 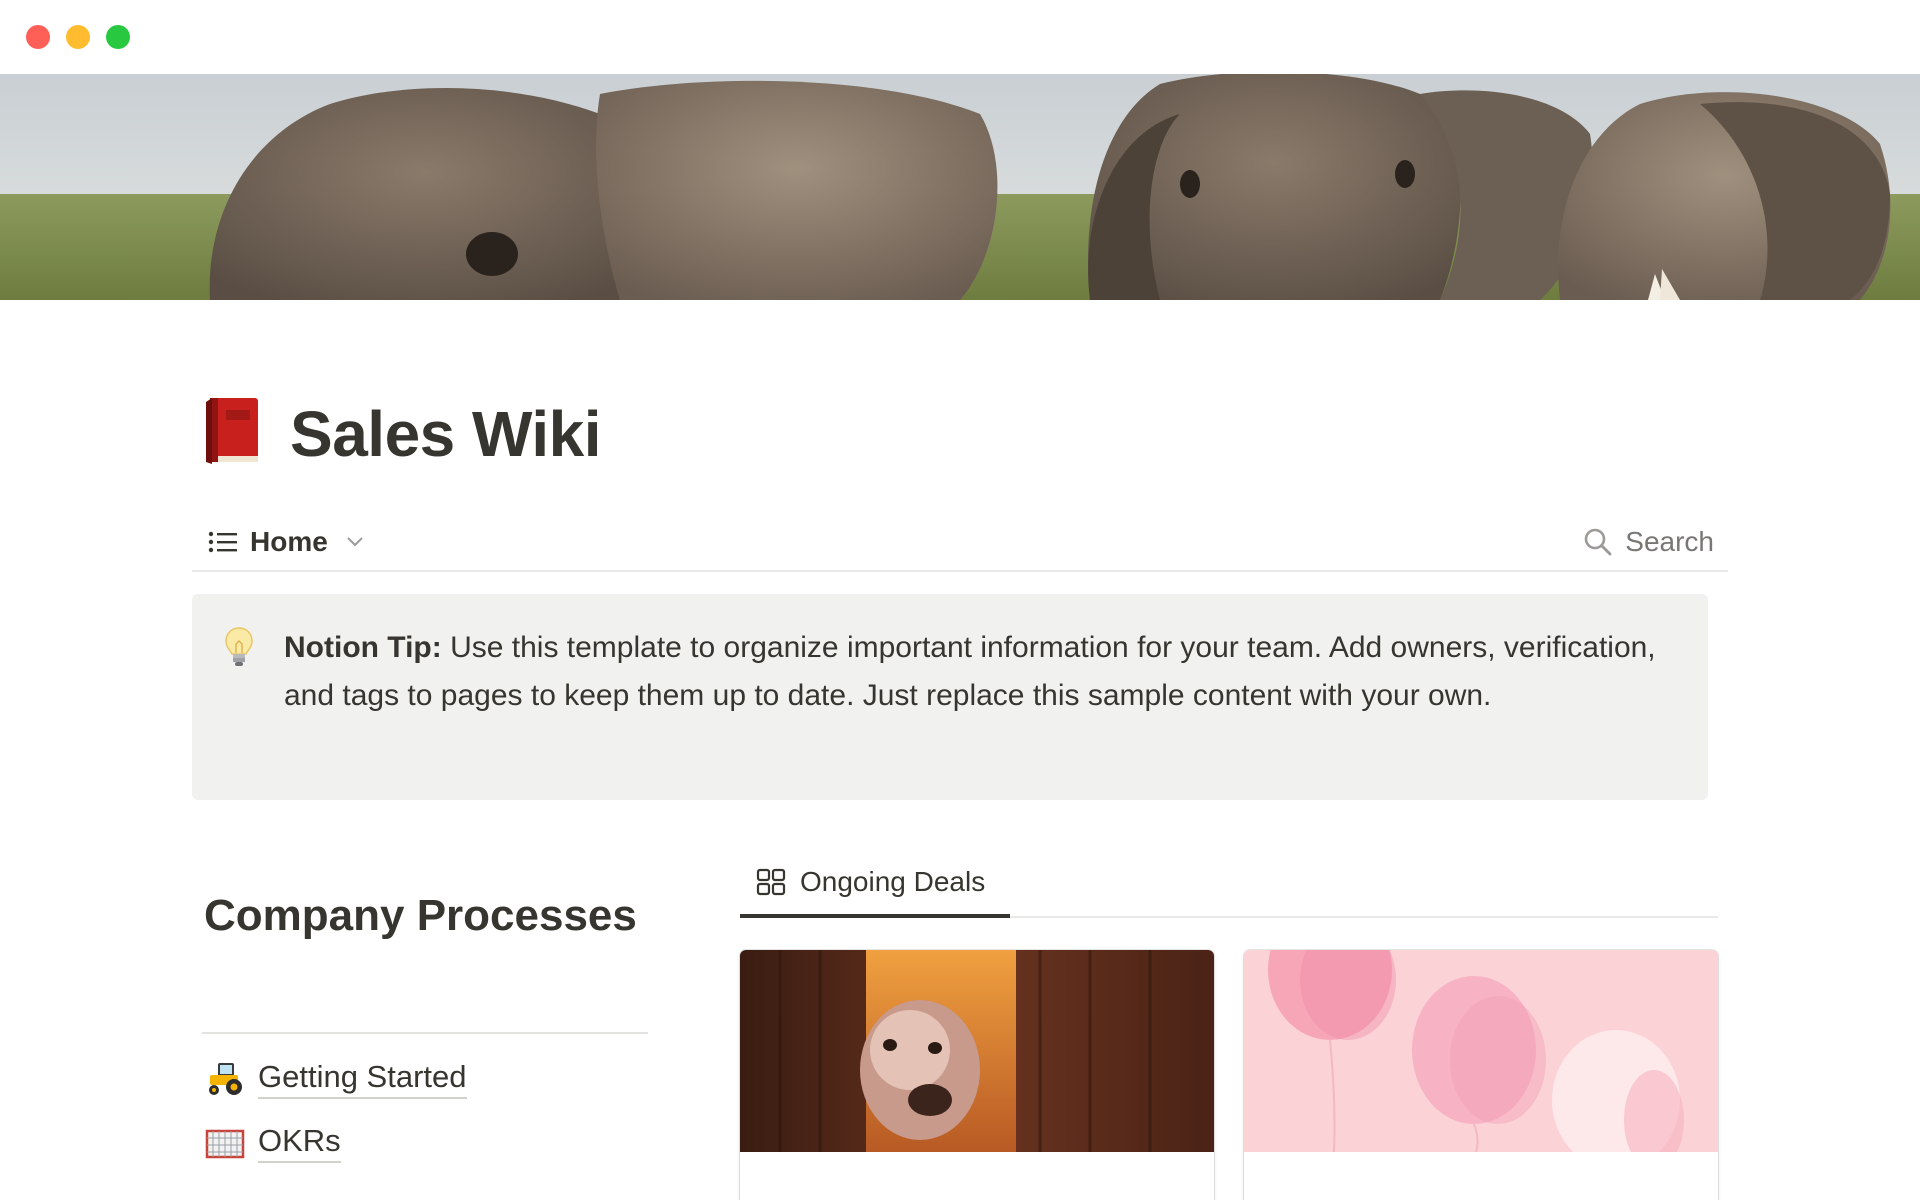 What do you see at coordinates (425, 1033) in the screenshot?
I see `section-divider` at bounding box center [425, 1033].